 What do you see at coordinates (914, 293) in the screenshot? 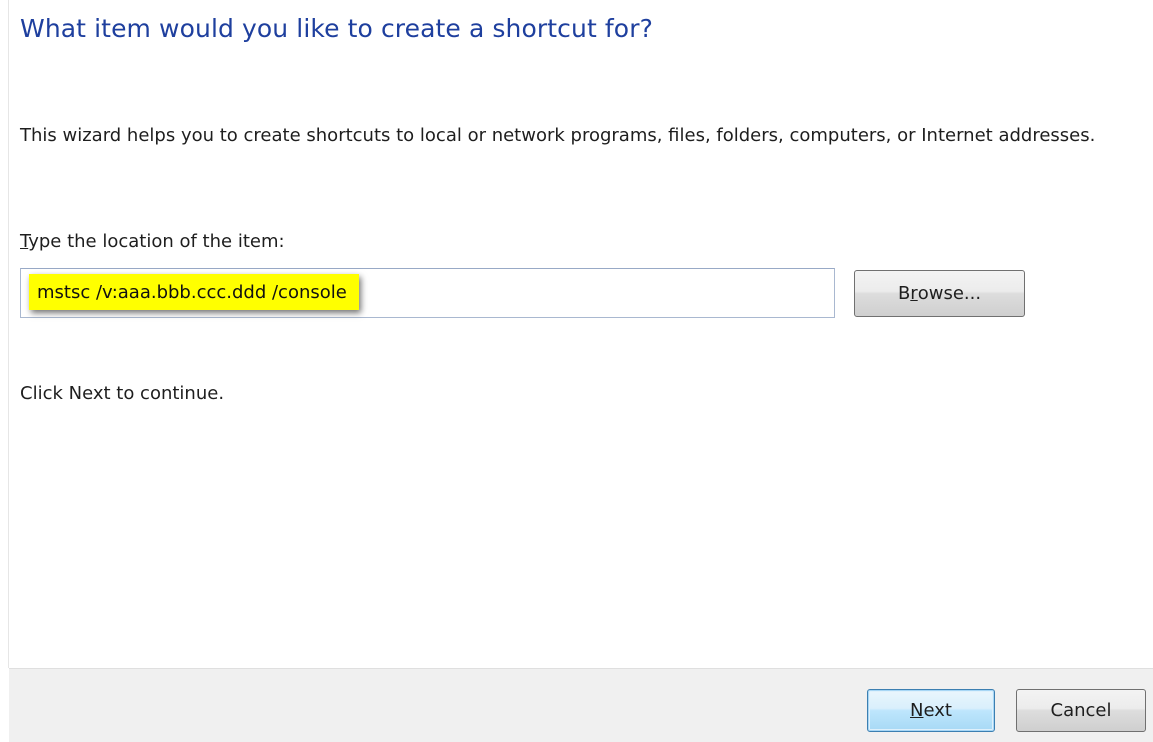
I see `browse-label-accesskey: r` at bounding box center [914, 293].